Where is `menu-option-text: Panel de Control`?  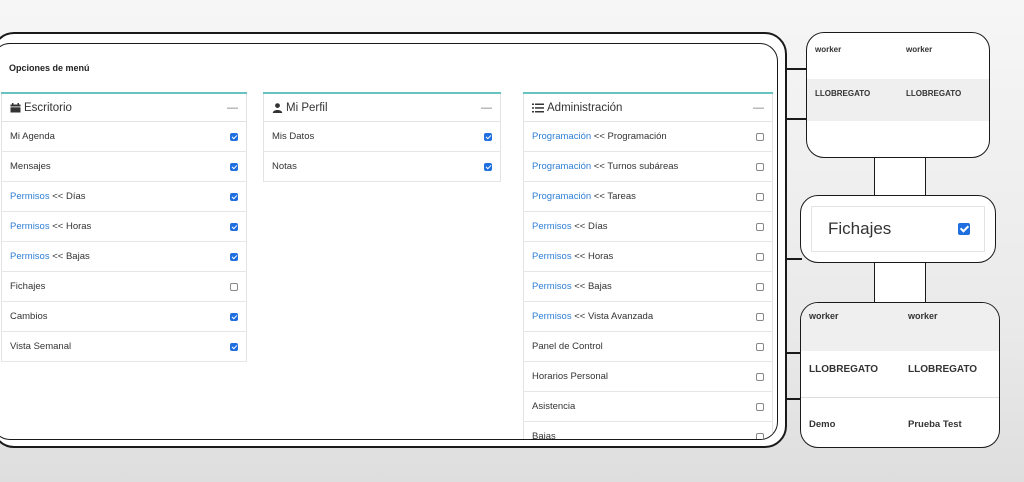 menu-option-text: Panel de Control is located at coordinates (567, 346).